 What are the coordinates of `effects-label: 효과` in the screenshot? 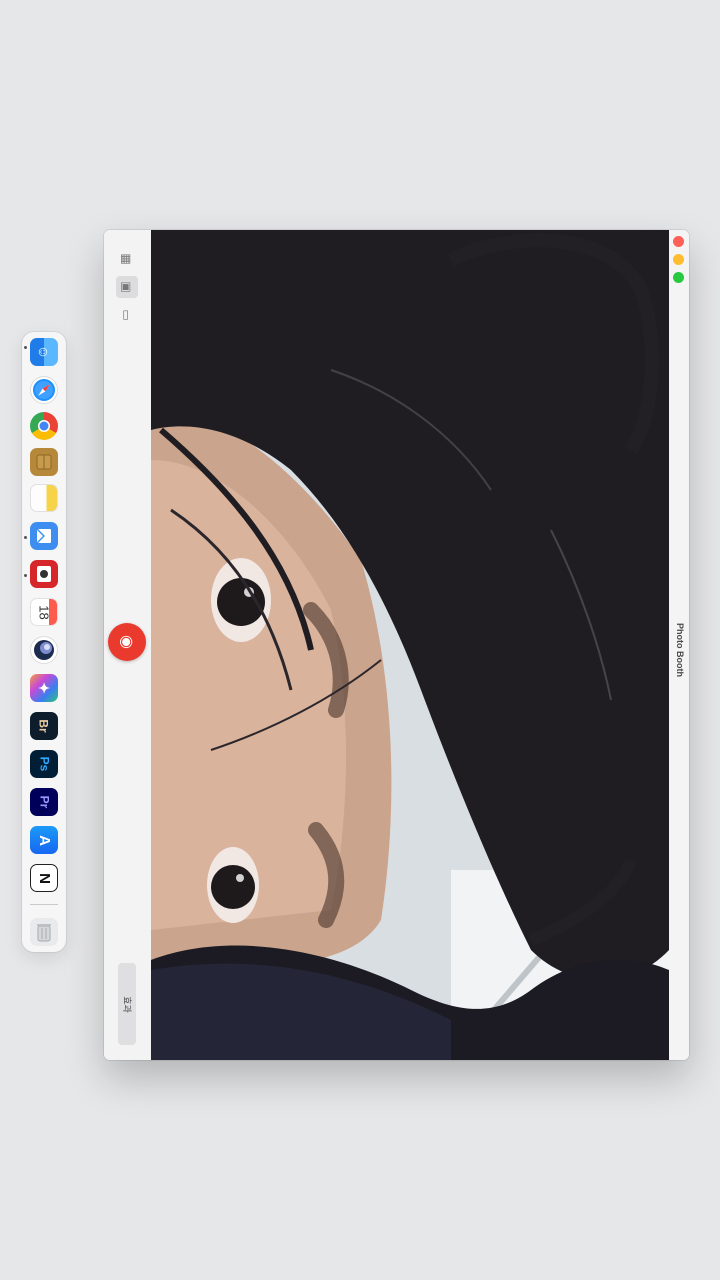 It's located at (126, 1004).